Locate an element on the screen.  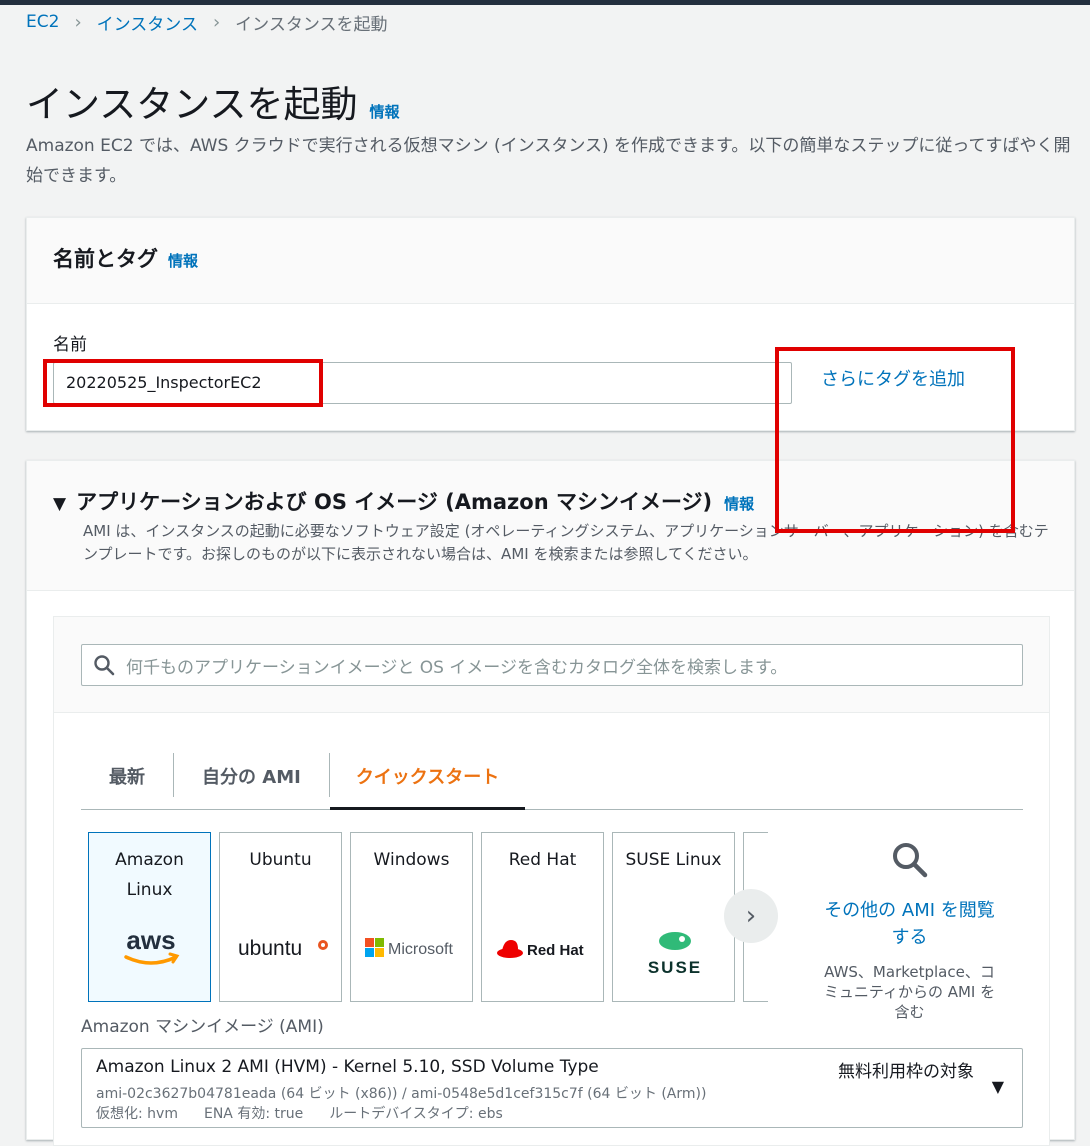
ami-ena: ENA 有効: true is located at coordinates (253, 1114).